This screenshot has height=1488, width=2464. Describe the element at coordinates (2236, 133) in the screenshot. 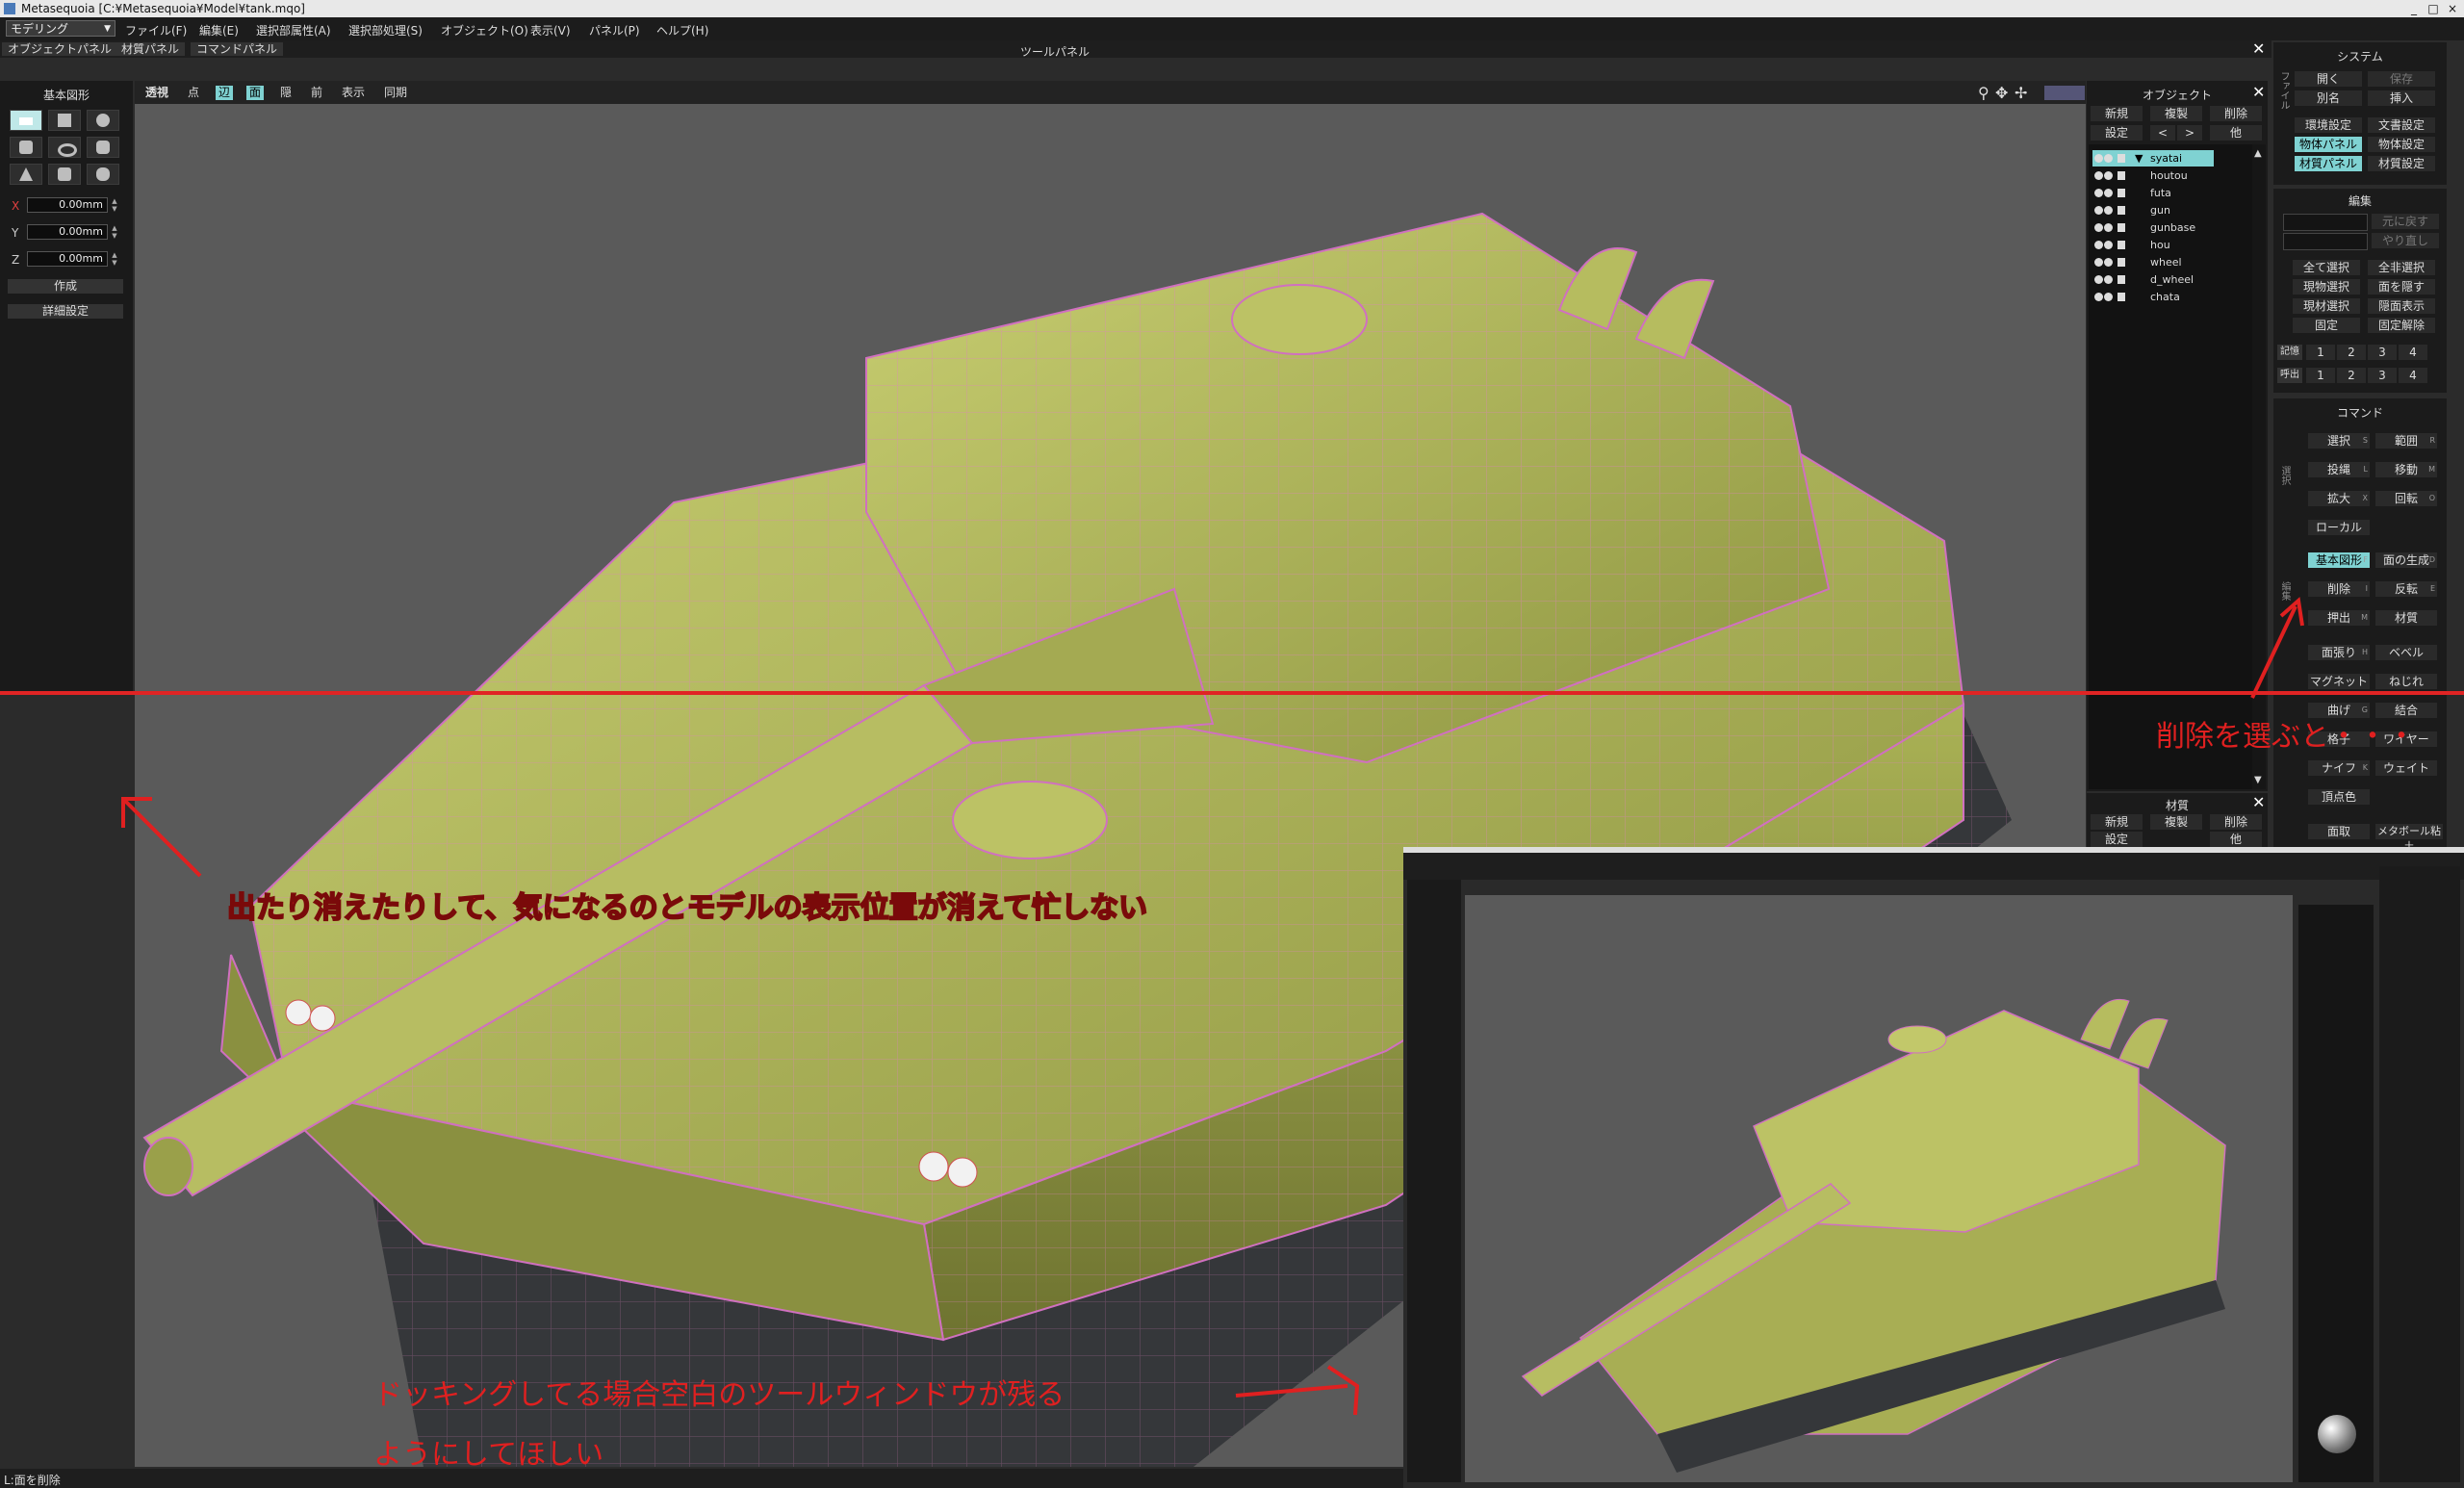

I see `object-other-button: 他` at that location.